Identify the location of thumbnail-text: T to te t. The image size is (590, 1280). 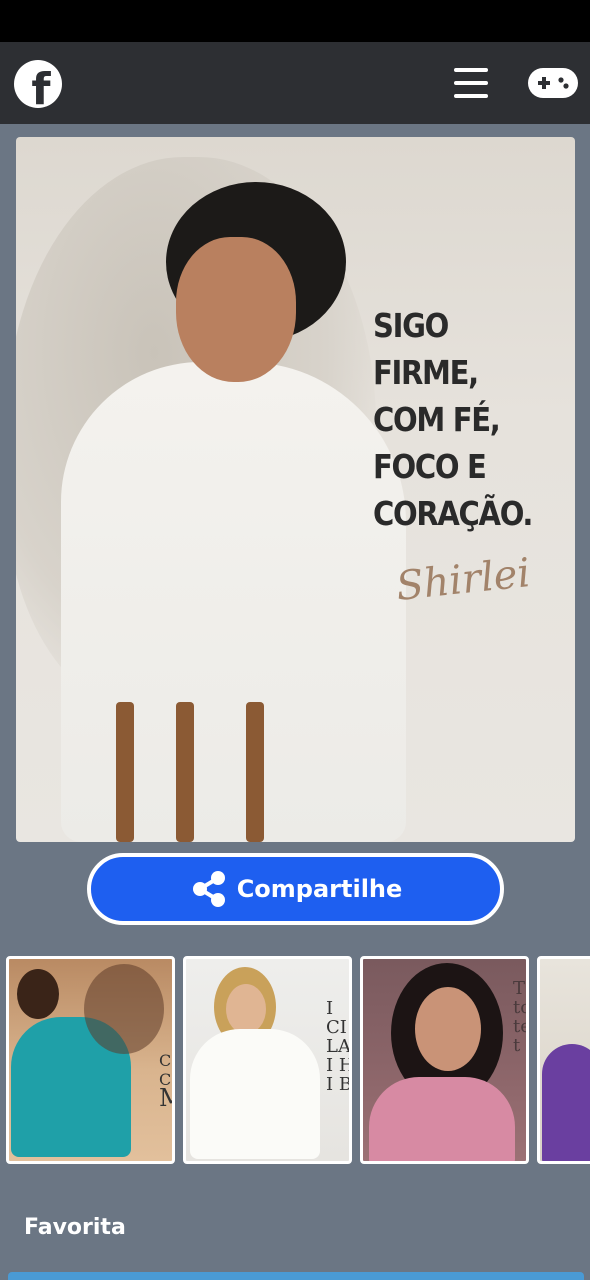
(519, 1017).